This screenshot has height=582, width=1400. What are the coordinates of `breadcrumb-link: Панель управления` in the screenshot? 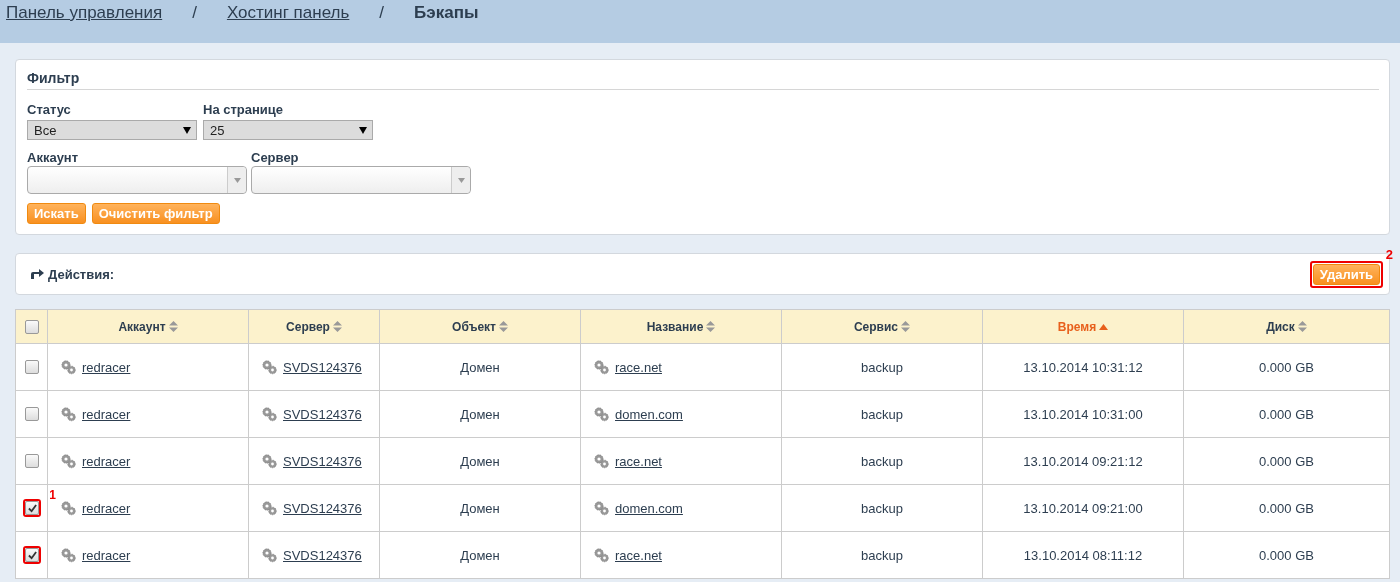 It's located at (84, 13).